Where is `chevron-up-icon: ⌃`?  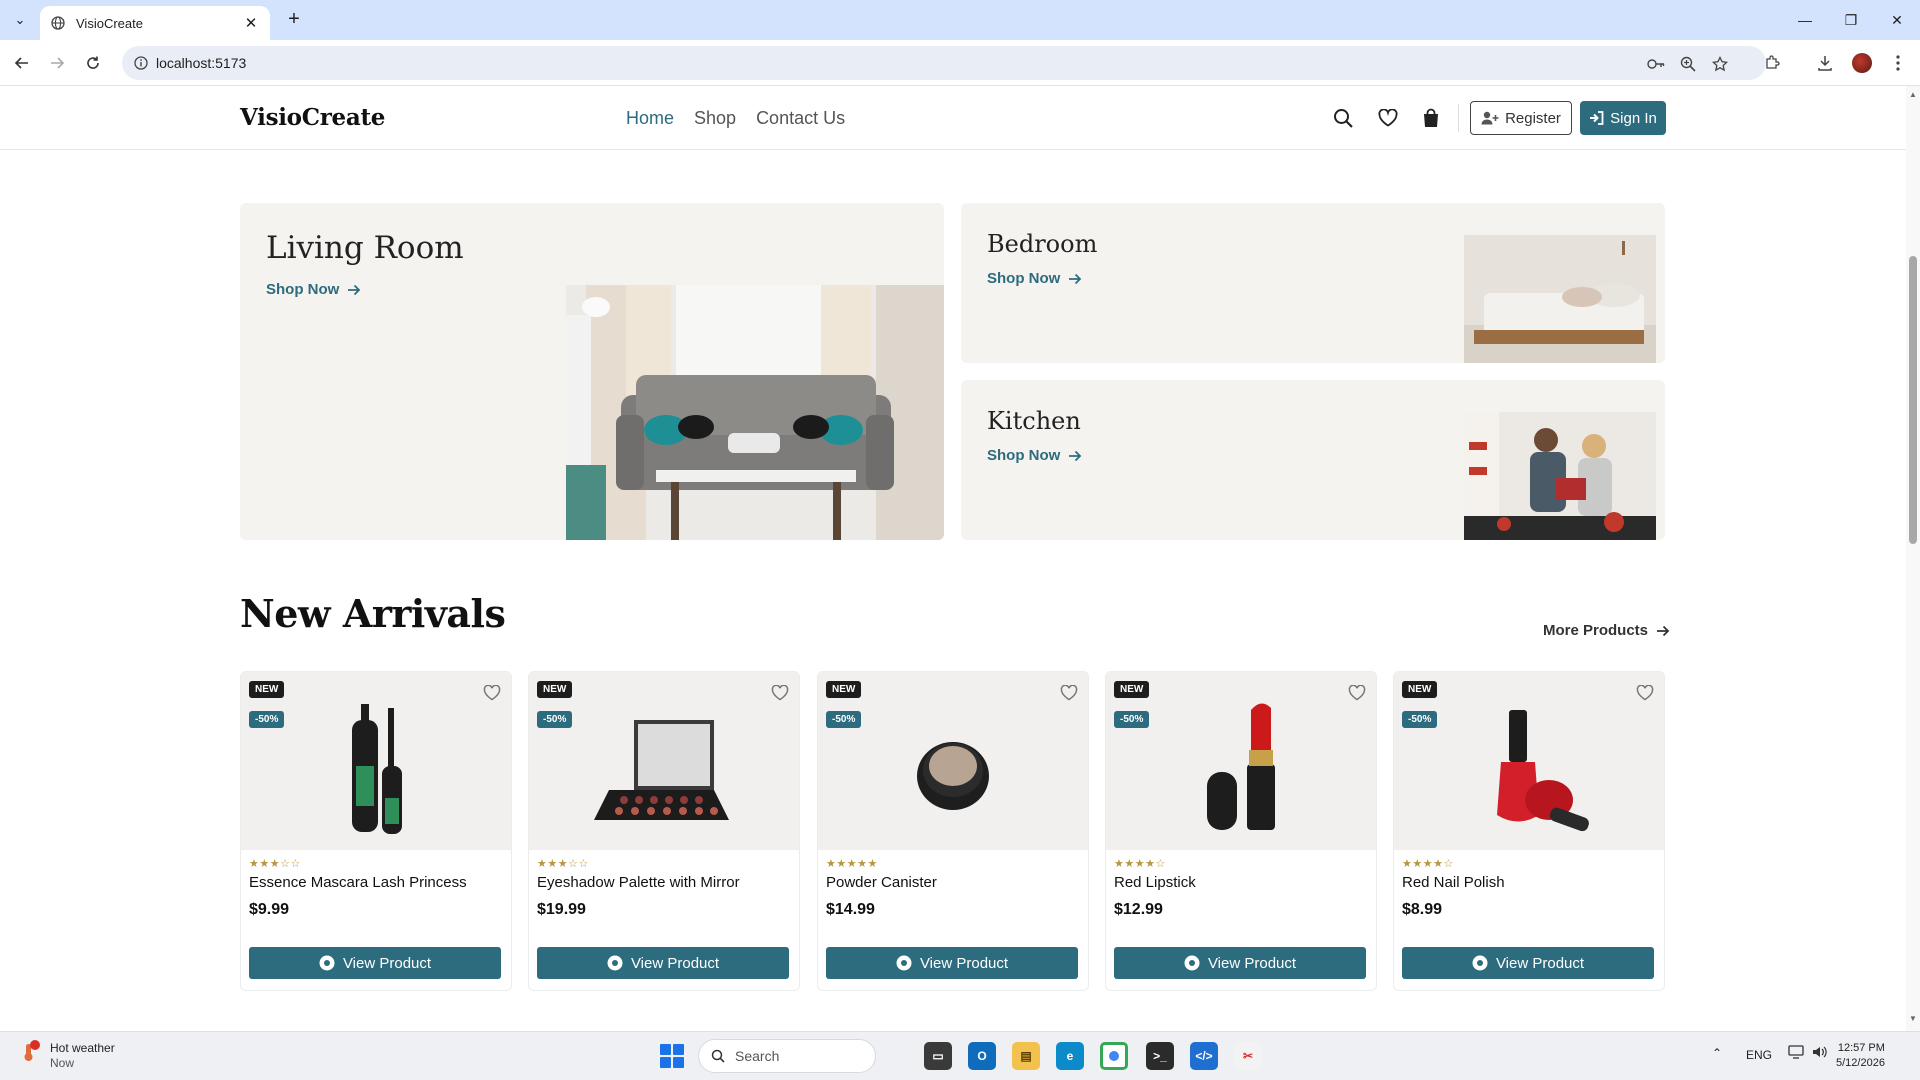 chevron-up-icon: ⌃ is located at coordinates (1717, 1053).